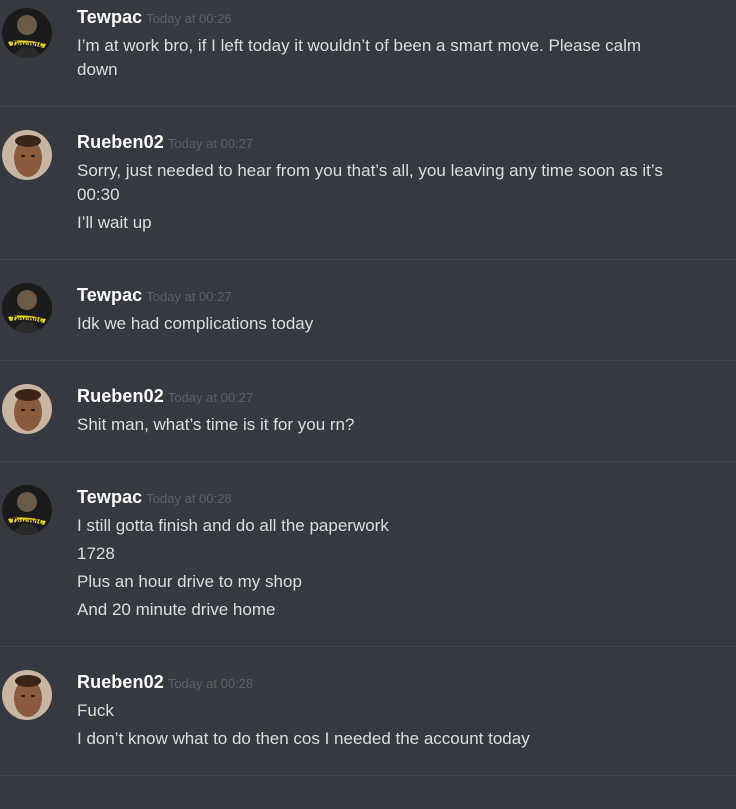 This screenshot has width=736, height=809. Describe the element at coordinates (95, 710) in the screenshot. I see `message-text: Fuck` at that location.